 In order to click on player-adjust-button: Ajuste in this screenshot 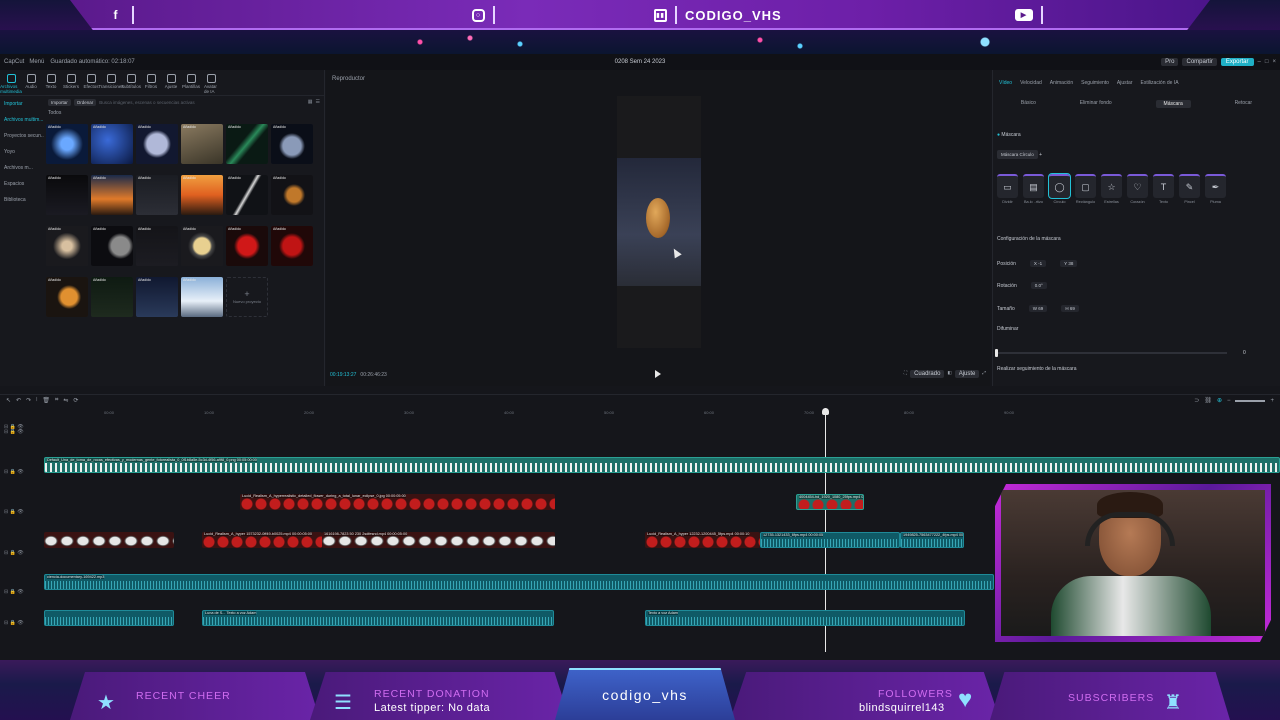, I will do `click(967, 374)`.